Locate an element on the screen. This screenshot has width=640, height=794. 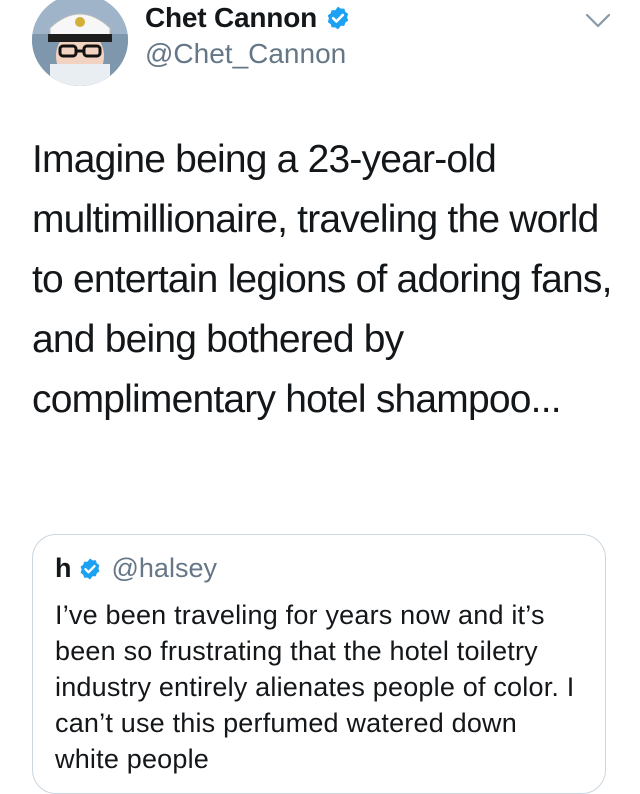
author-row: Chet Cannon is located at coordinates (248, 18).